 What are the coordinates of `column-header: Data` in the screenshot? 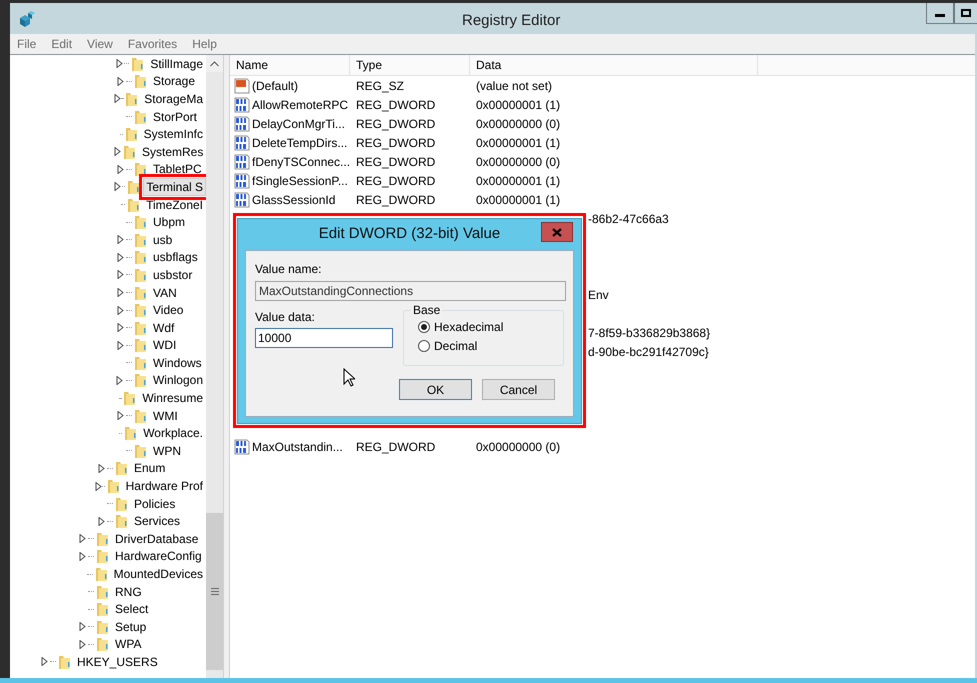 It's located at (614, 65).